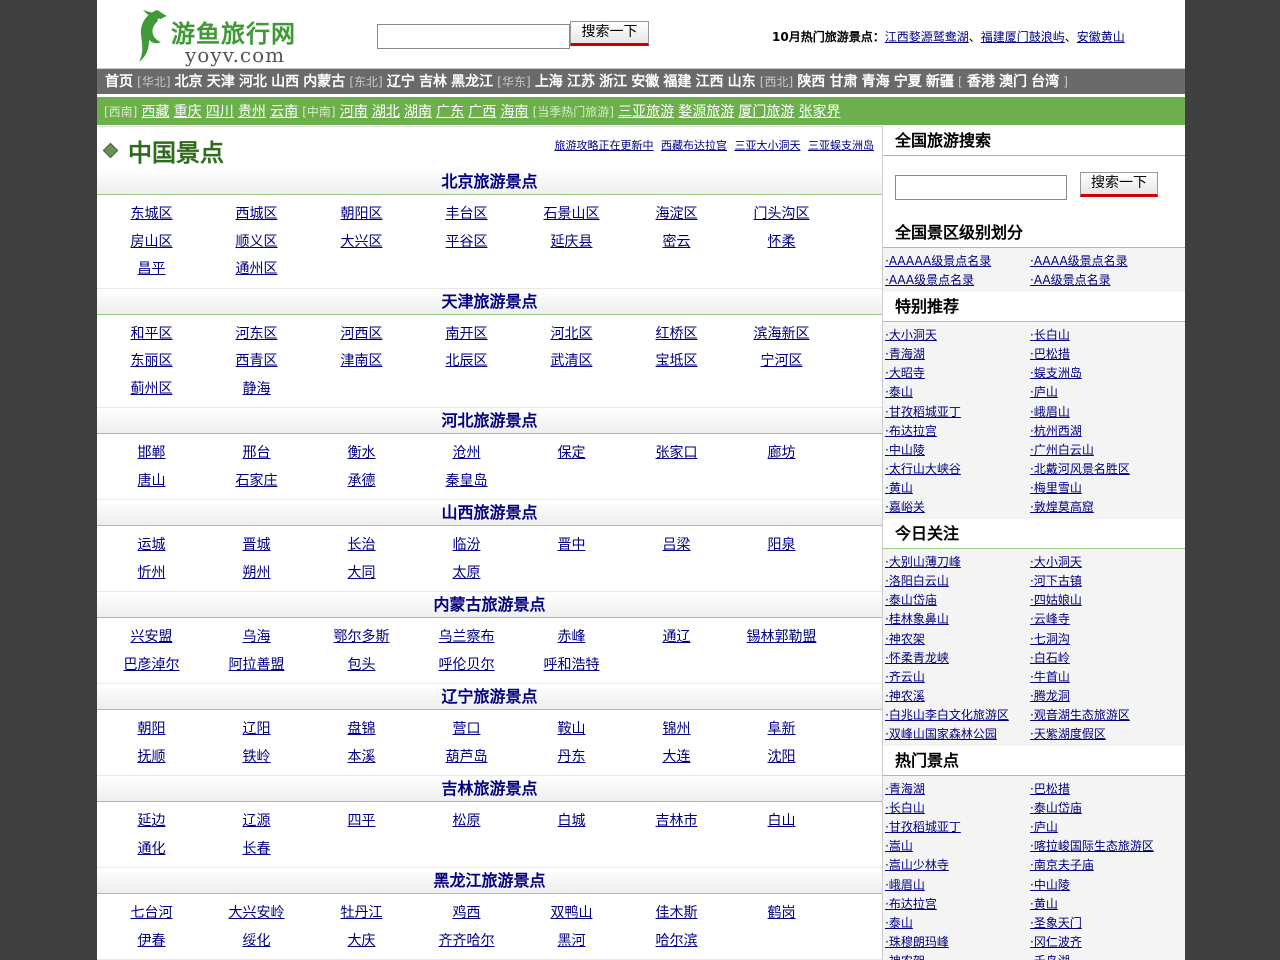 This screenshot has width=1280, height=960. Describe the element at coordinates (781, 546) in the screenshot. I see `area-link: 阳泉` at that location.